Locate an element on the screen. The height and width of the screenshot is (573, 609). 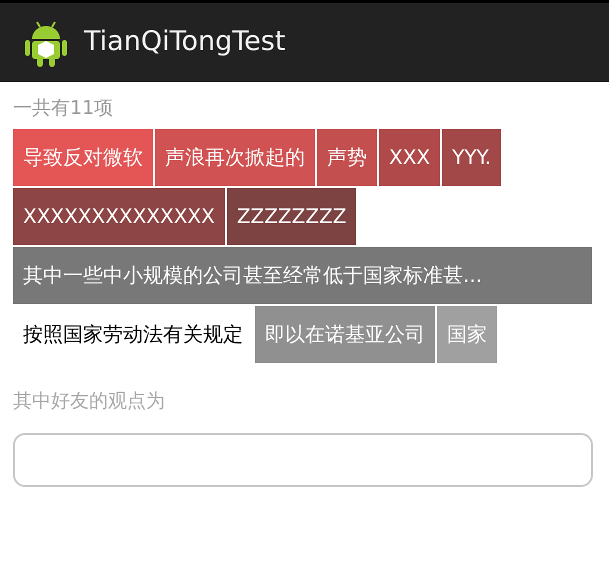
tag: 声势 is located at coordinates (347, 157).